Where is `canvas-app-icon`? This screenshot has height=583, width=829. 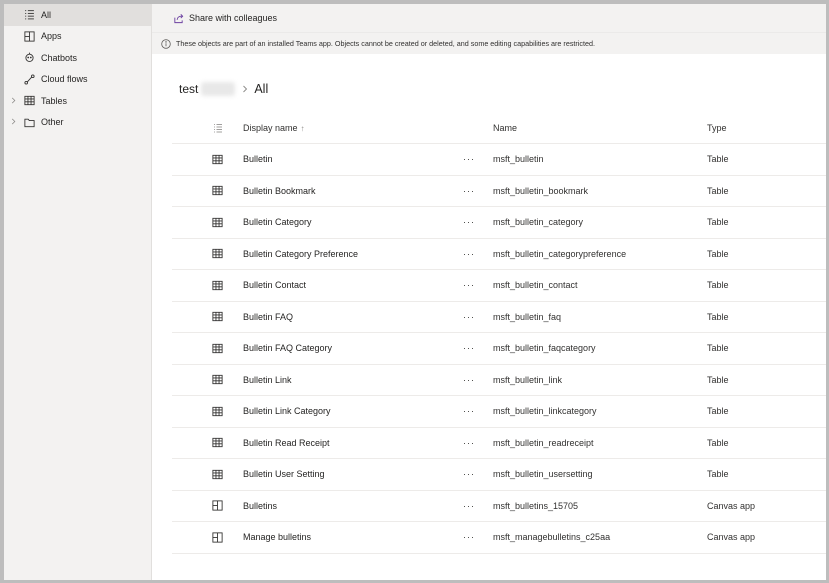 canvas-app-icon is located at coordinates (217, 537).